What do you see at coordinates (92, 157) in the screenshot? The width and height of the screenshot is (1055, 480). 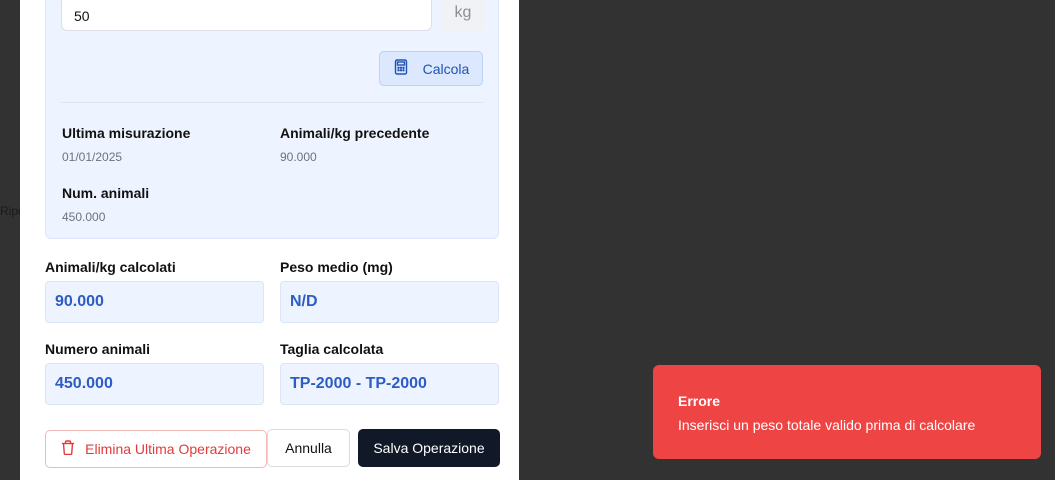 I see `last-measure-value: 01/01/2025` at bounding box center [92, 157].